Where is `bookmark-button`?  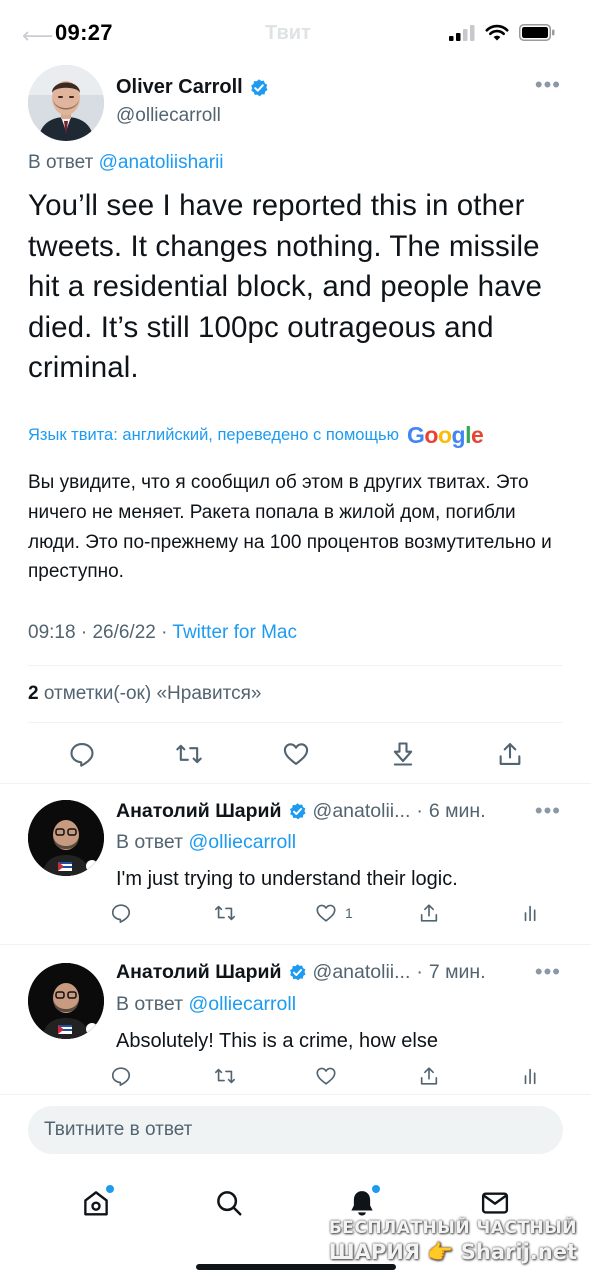
bookmark-button is located at coordinates (403, 754).